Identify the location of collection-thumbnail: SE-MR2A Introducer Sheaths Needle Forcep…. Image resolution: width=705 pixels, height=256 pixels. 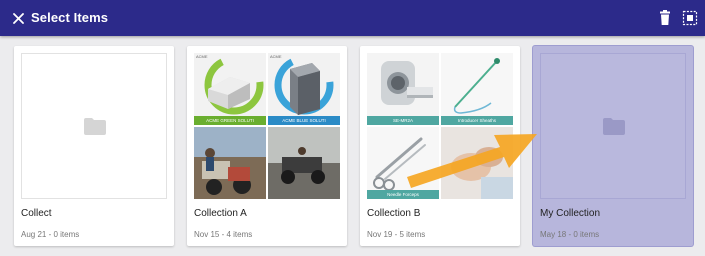
(440, 126).